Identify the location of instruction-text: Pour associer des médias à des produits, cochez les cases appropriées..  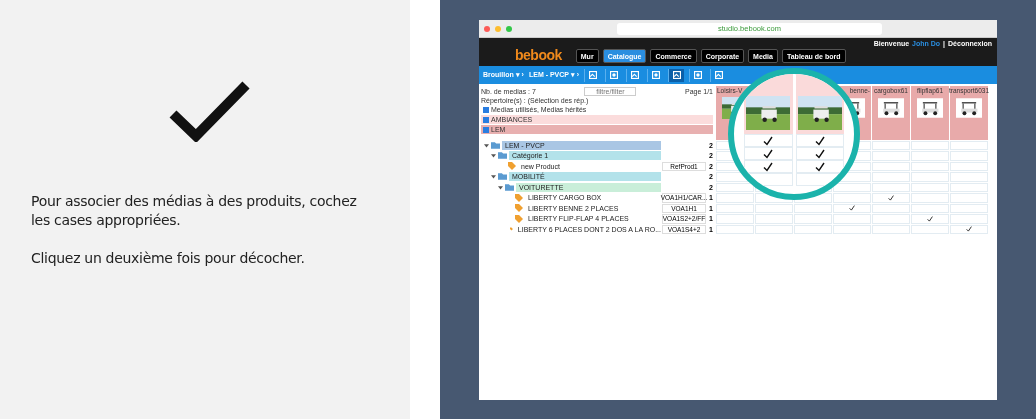
(194, 211).